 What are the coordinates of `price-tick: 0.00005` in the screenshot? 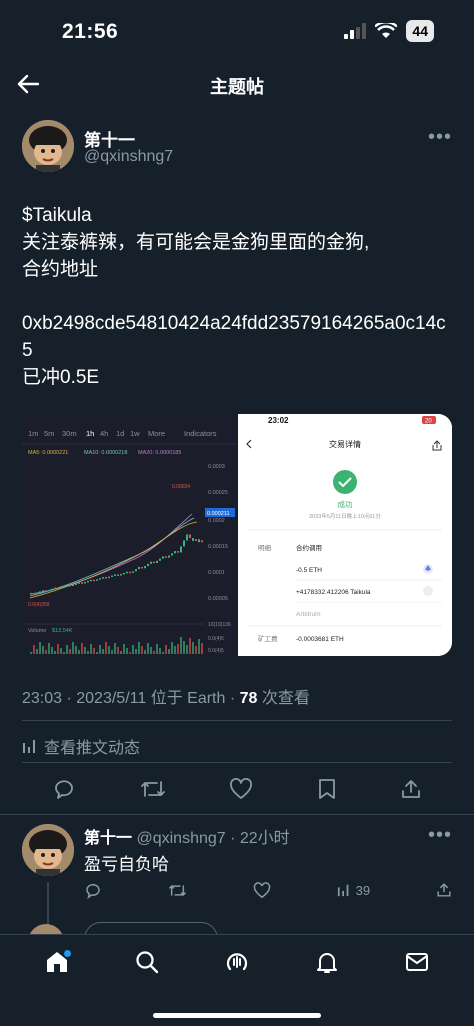 It's located at (218, 599).